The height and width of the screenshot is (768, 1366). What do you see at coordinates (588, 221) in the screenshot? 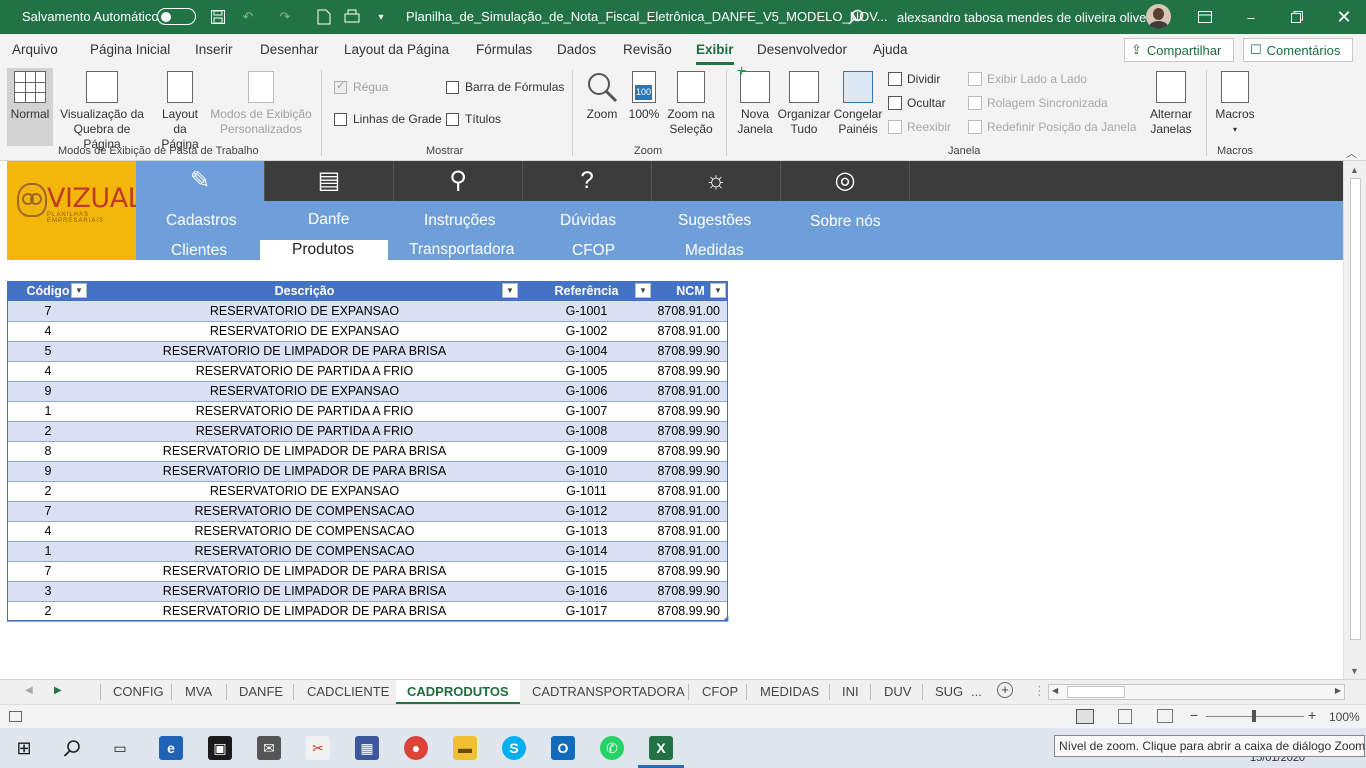
I see `nav-duvidas: Dúvidas` at bounding box center [588, 221].